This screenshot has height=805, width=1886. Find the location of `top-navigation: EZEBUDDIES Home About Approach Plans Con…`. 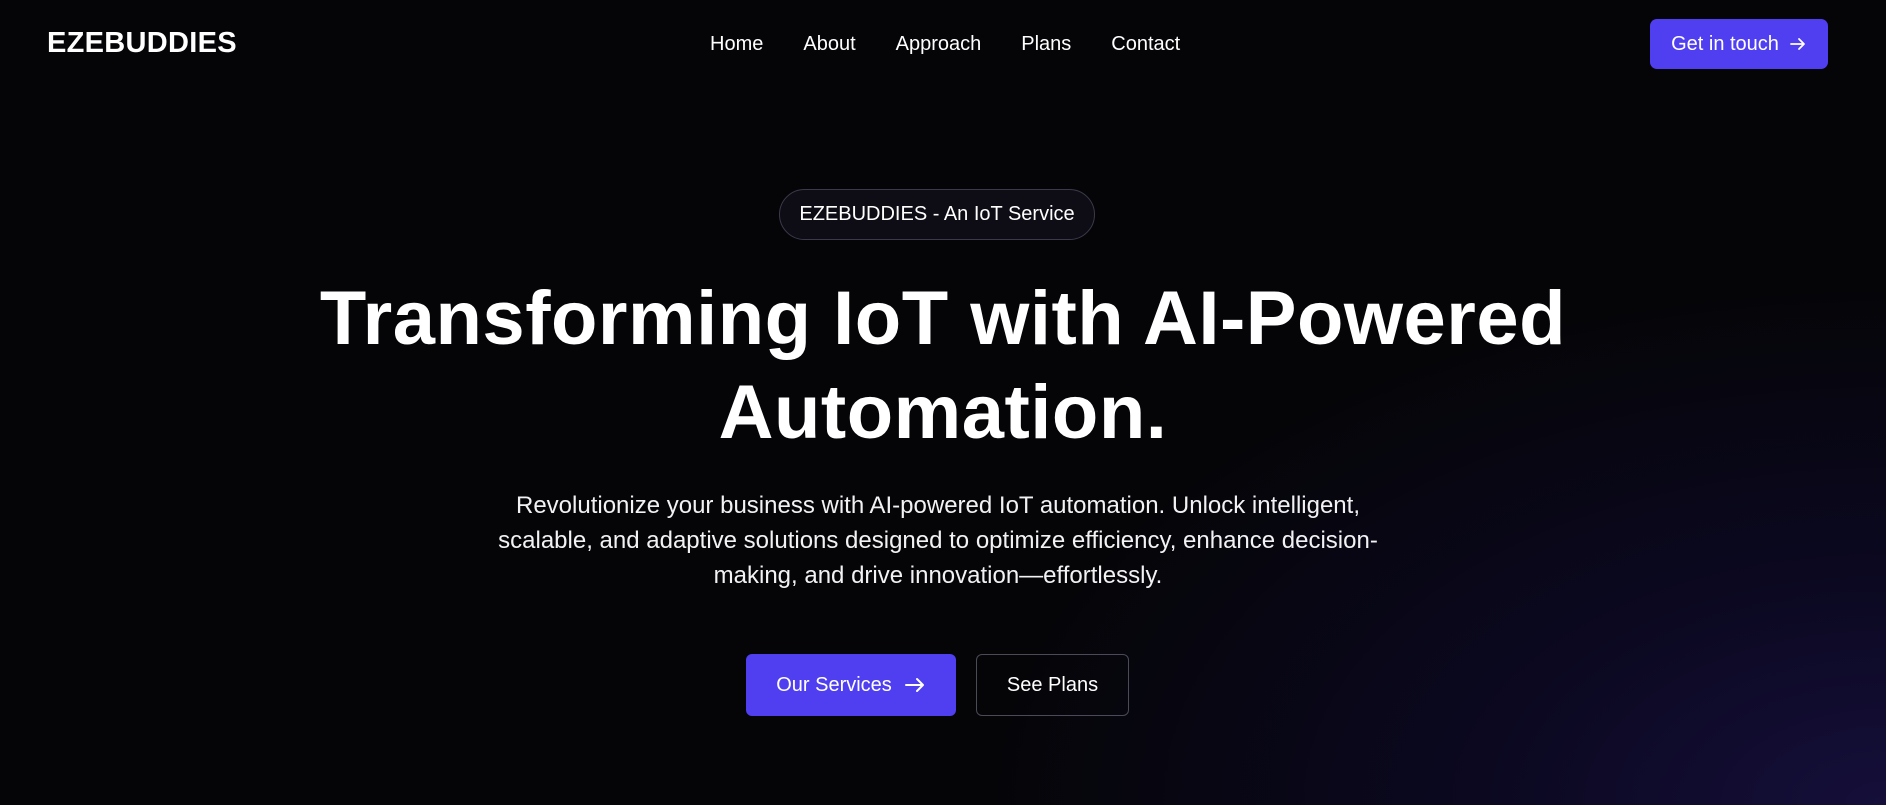

top-navigation: EZEBUDDIES Home About Approach Plans Con… is located at coordinates (943, 44).